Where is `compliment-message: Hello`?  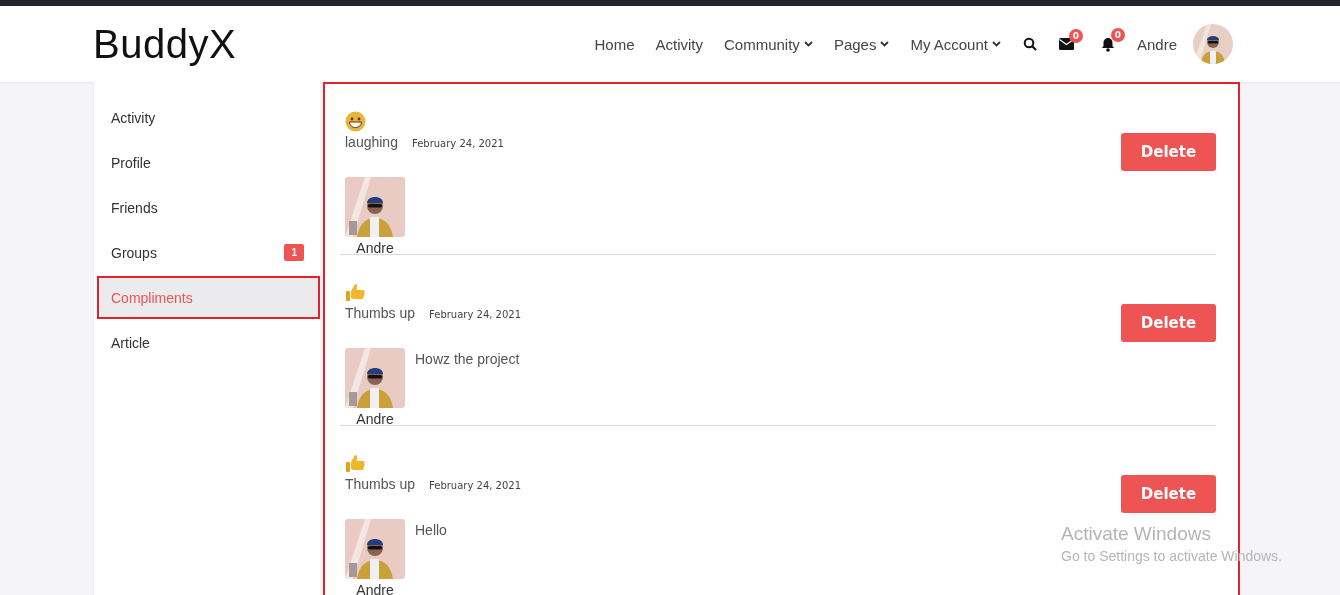
compliment-message: Hello is located at coordinates (431, 531).